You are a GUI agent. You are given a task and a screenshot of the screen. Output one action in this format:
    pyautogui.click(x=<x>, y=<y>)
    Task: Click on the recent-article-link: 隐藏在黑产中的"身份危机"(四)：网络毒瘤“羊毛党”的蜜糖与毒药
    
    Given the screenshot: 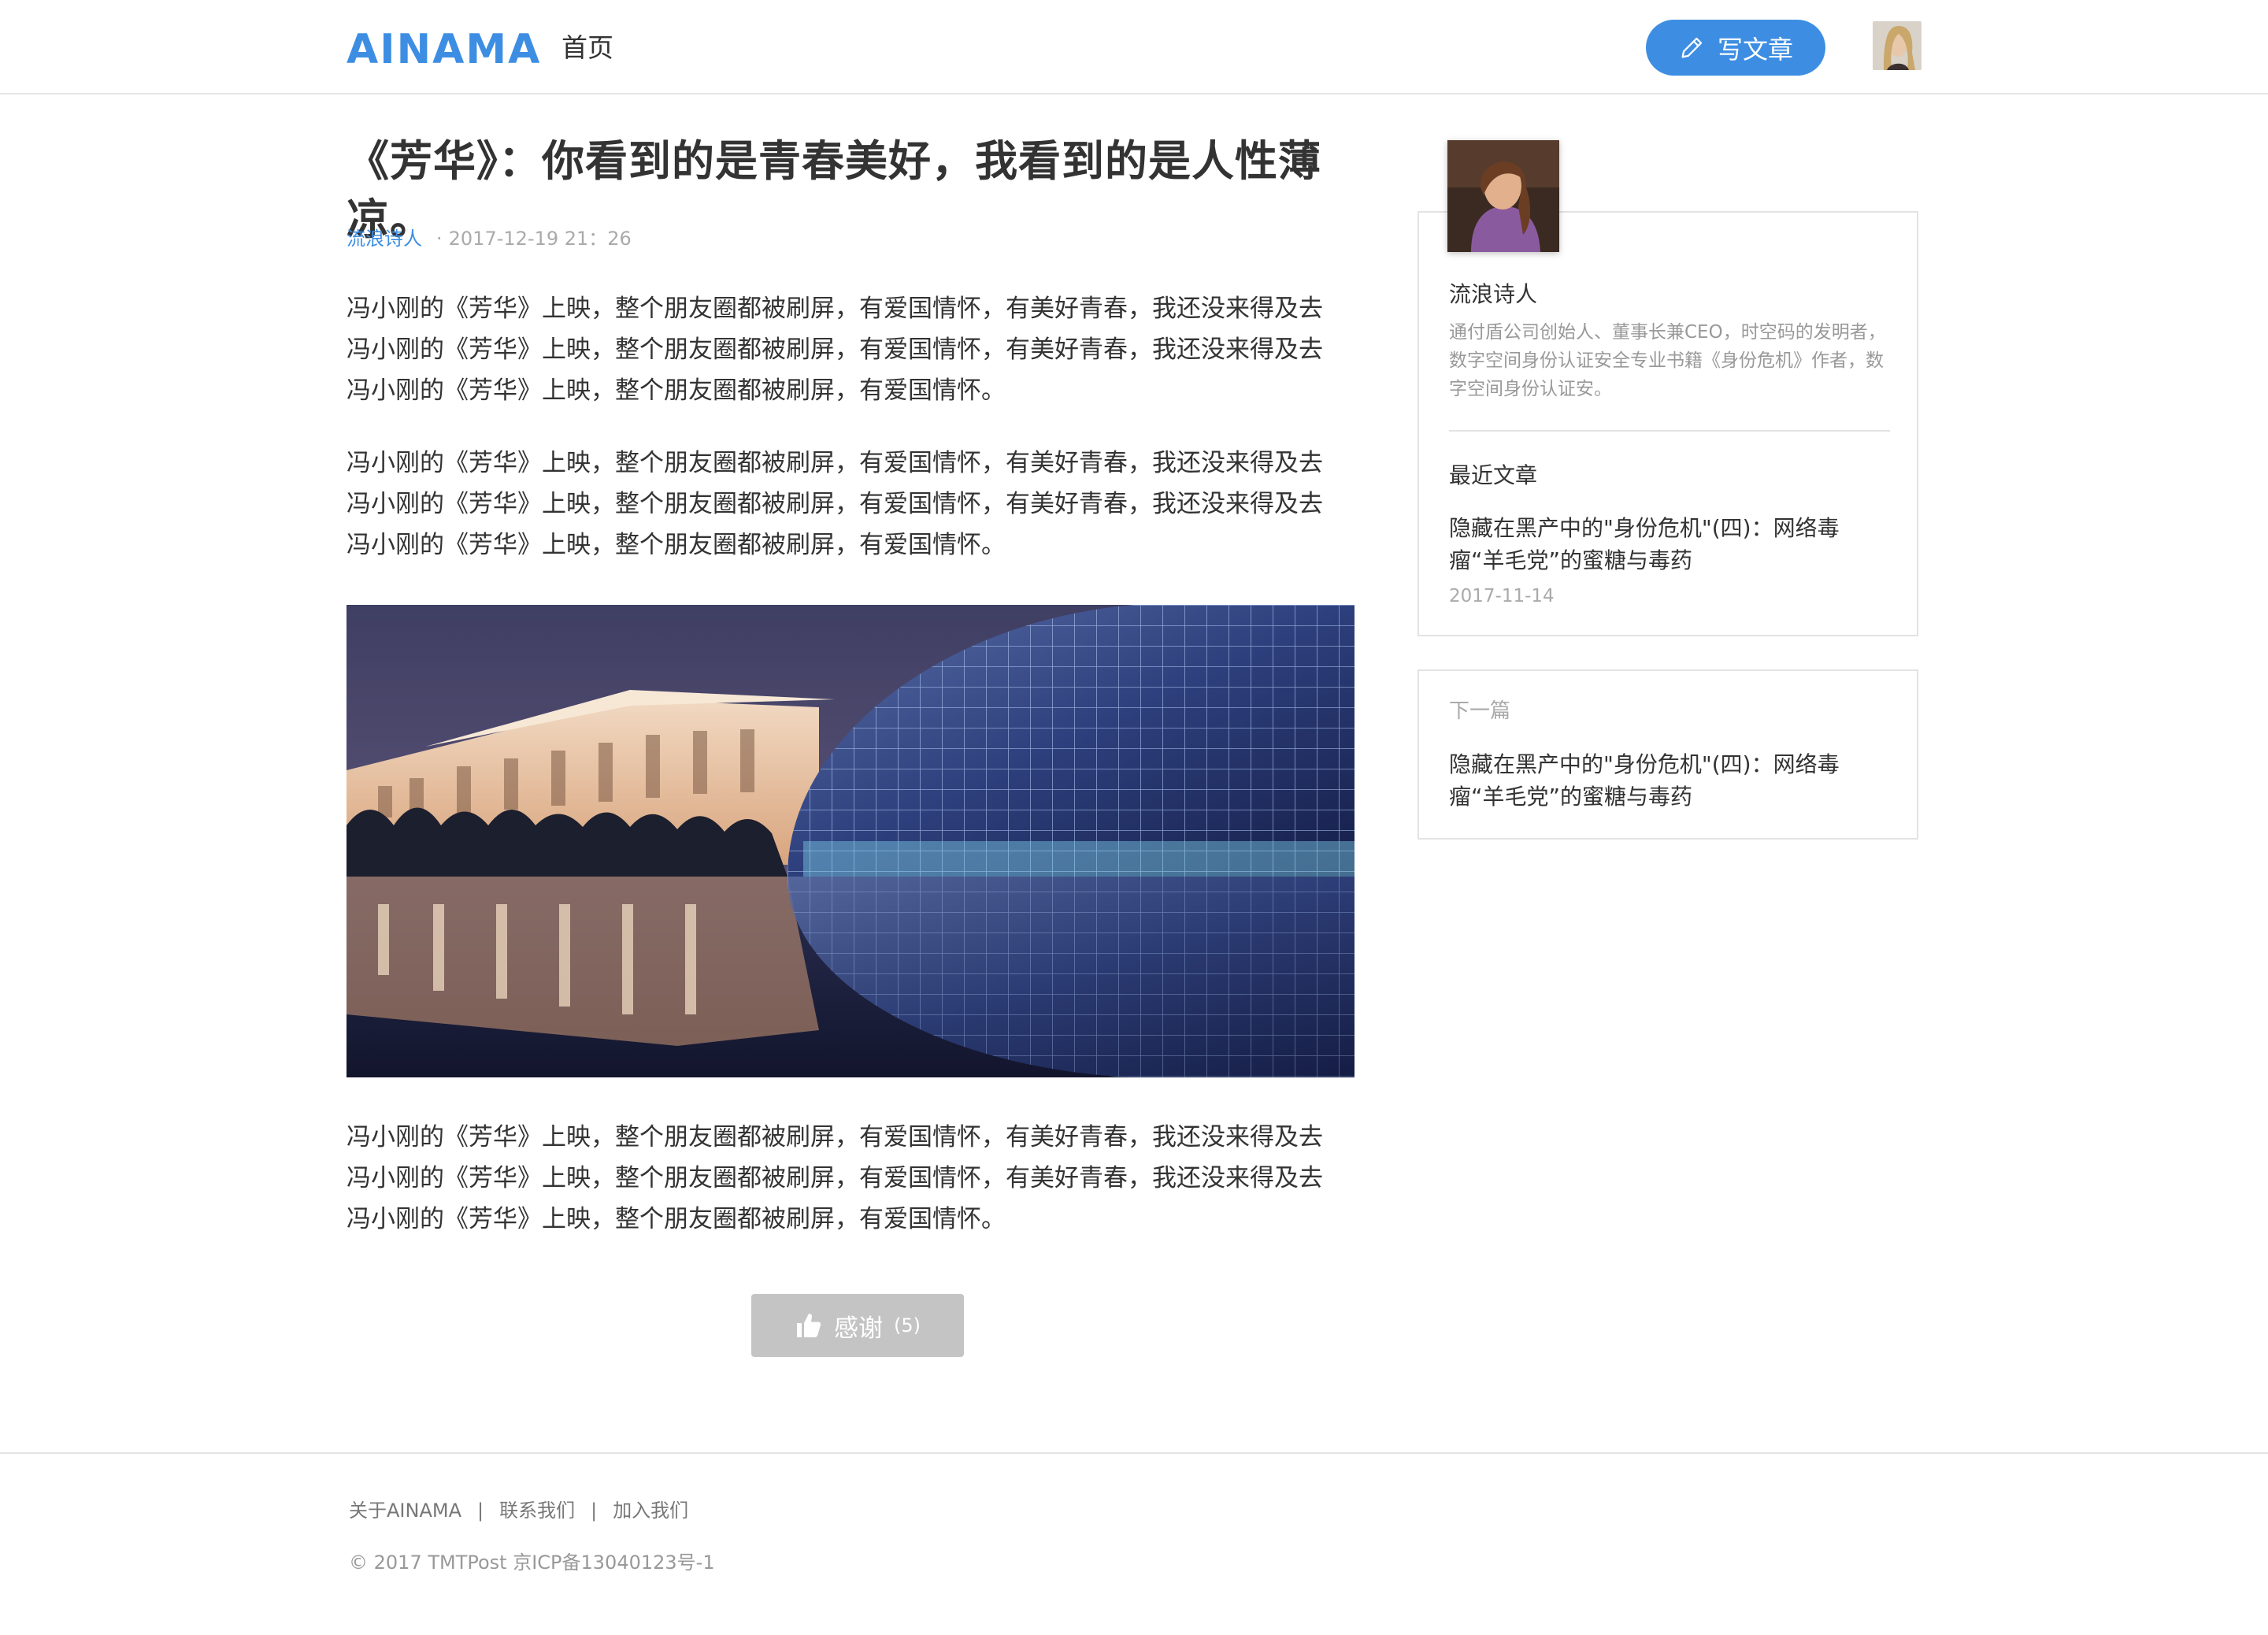 What is the action you would take?
    pyautogui.click(x=1653, y=544)
    